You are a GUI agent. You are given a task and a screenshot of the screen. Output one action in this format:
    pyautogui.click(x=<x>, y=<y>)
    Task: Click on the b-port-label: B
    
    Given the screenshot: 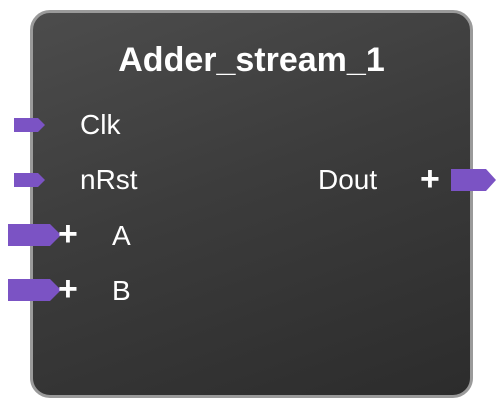 What is the action you would take?
    pyautogui.click(x=121, y=290)
    